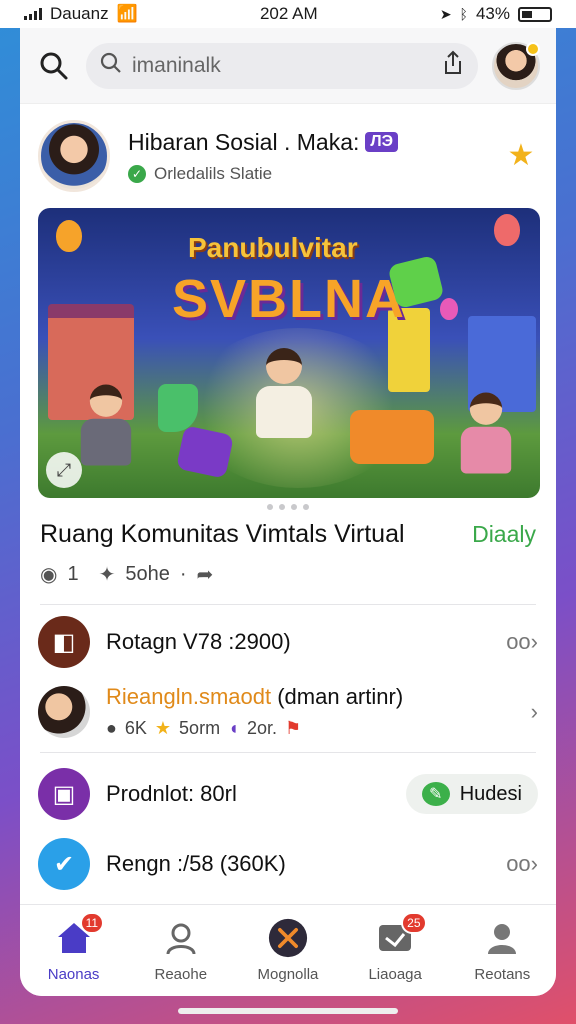 The image size is (576, 1024). Describe the element at coordinates (502, 974) in the screenshot. I see `nav-label: Reotans` at that location.